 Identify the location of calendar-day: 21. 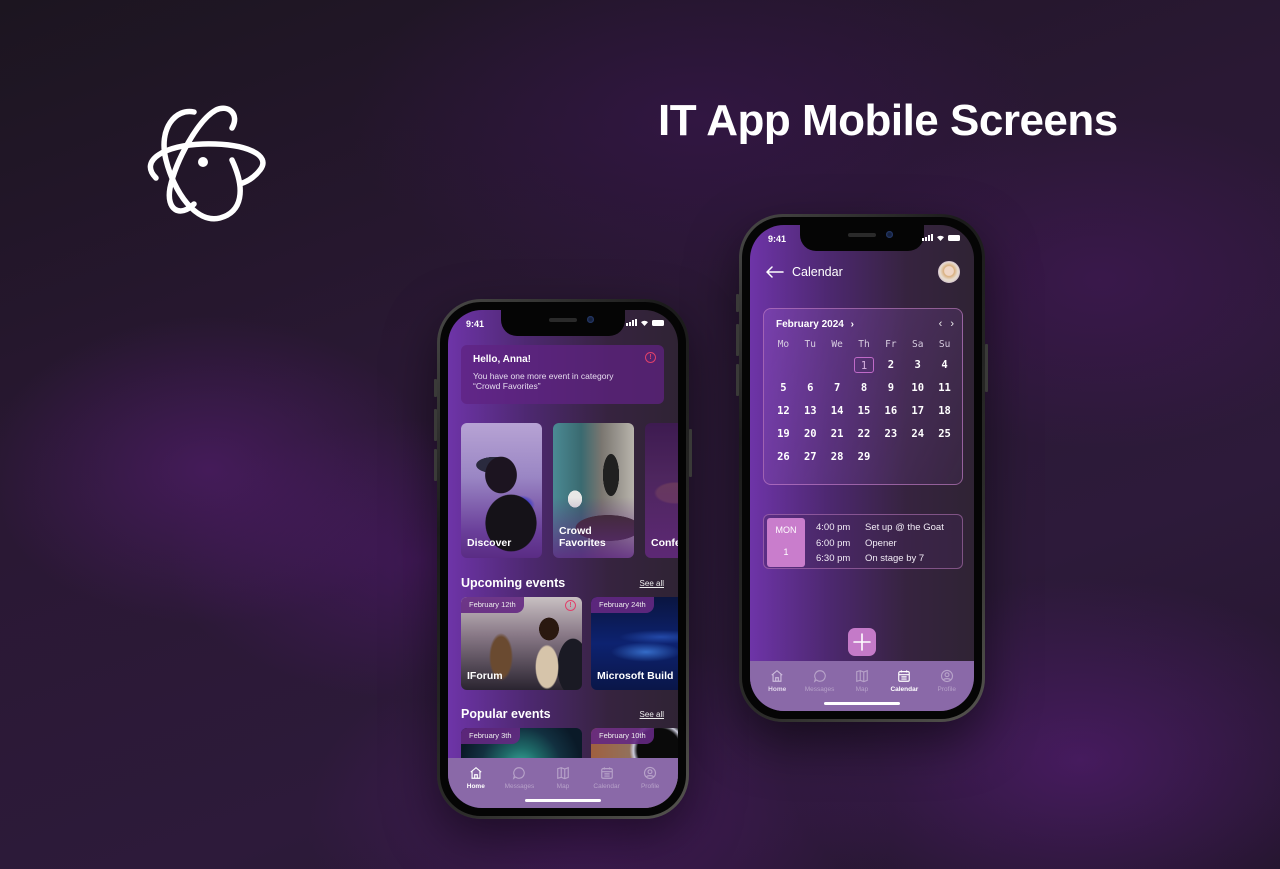
(837, 434).